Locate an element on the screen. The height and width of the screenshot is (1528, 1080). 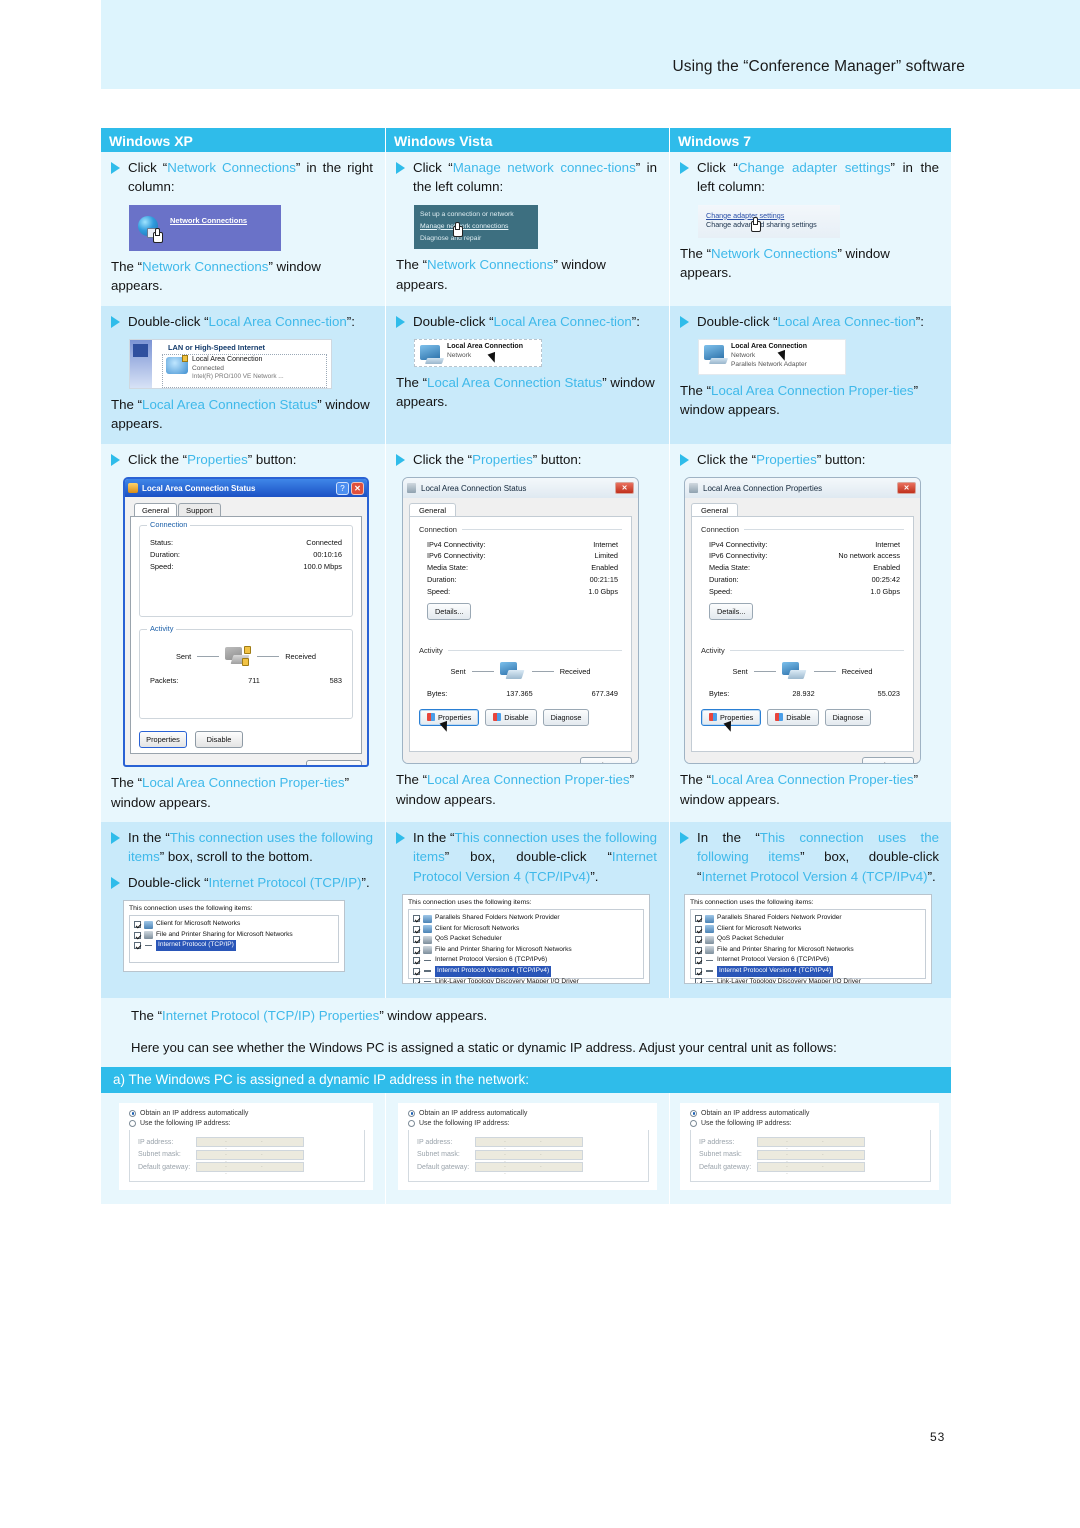
network-connections-link: Network Connections is located at coordinates (208, 220).